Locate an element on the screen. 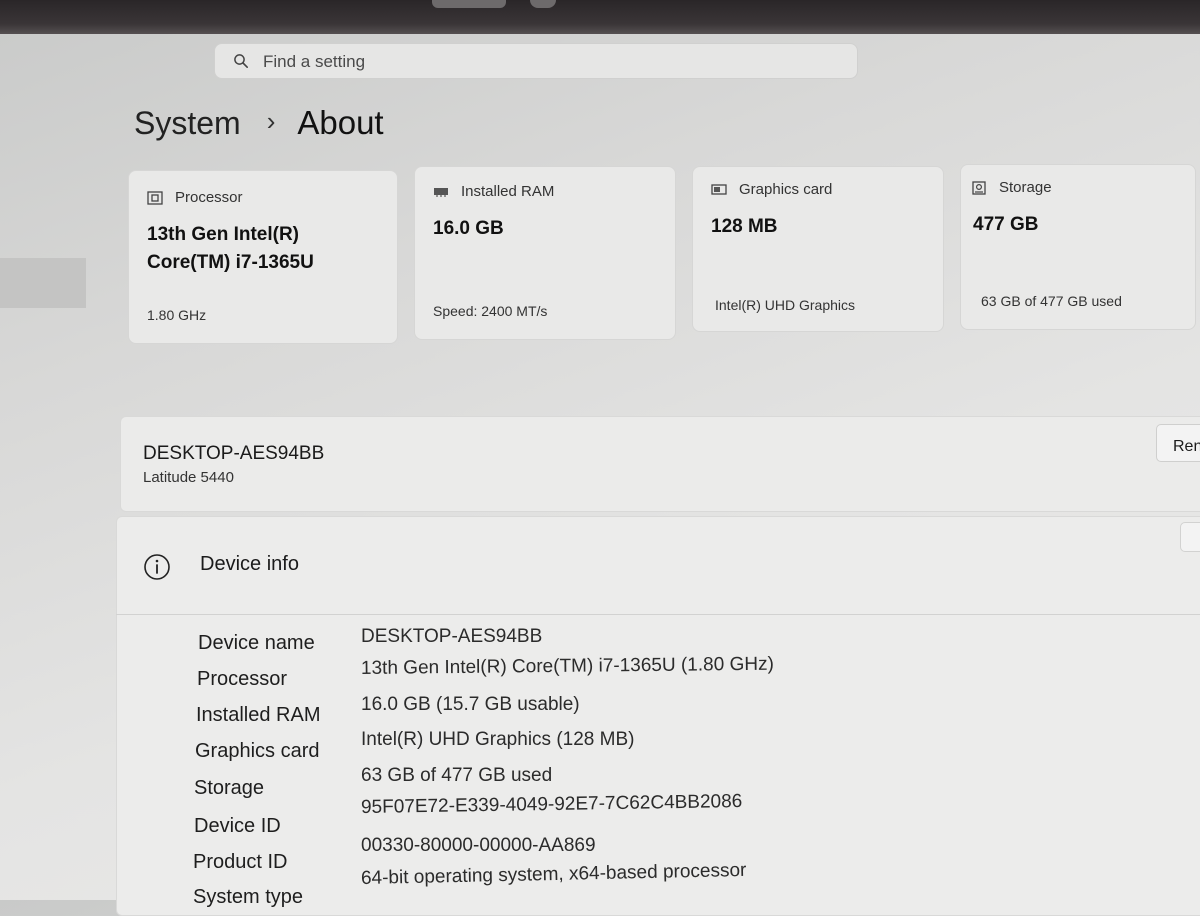  ram-icon is located at coordinates (441, 192).